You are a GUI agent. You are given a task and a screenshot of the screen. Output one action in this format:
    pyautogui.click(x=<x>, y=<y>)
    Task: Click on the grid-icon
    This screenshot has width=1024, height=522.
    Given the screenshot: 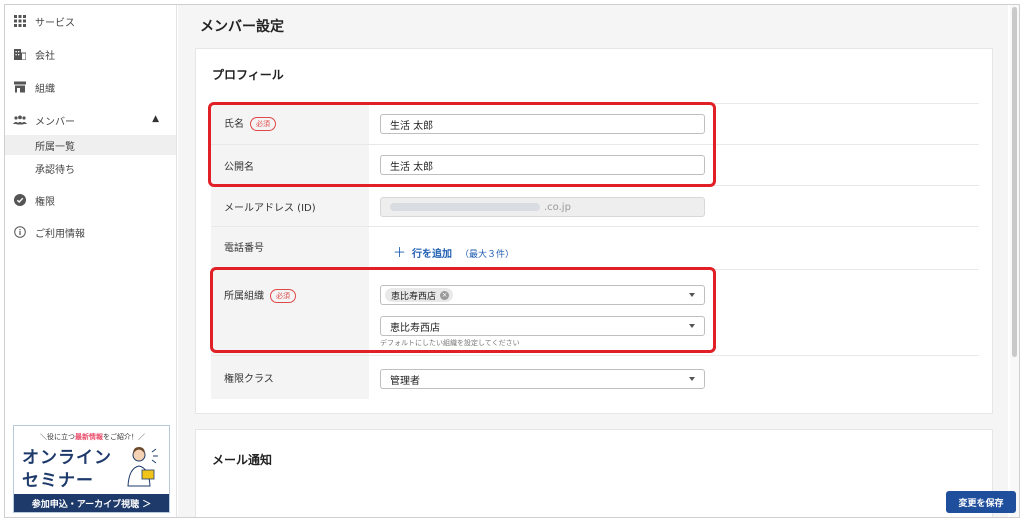 What is the action you would take?
    pyautogui.click(x=20, y=21)
    